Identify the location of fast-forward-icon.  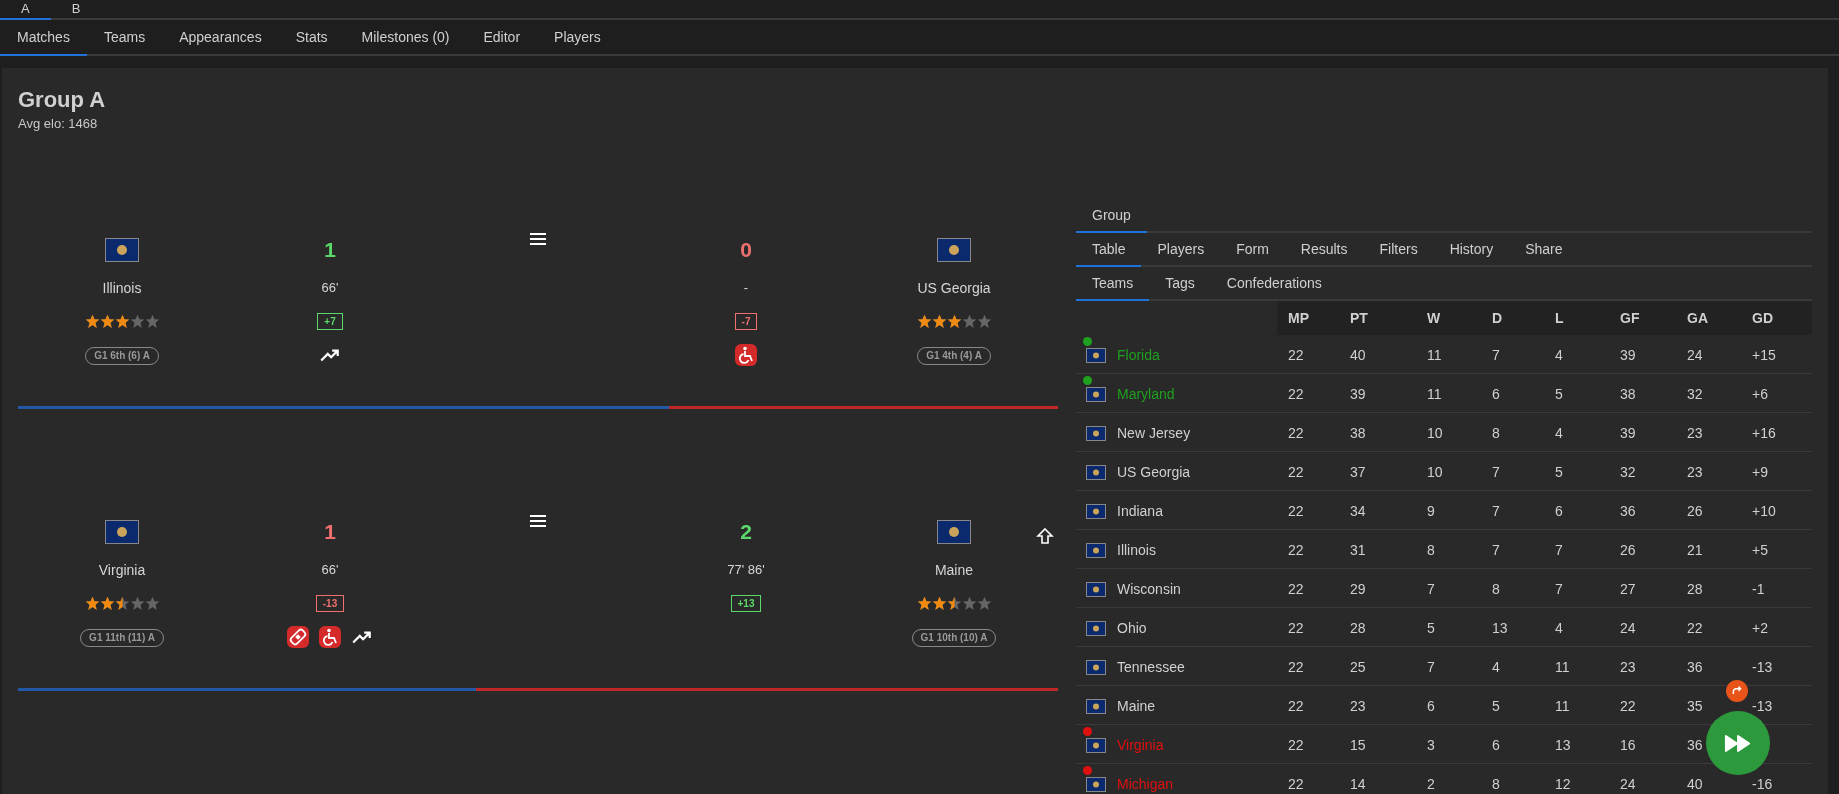
(1738, 743).